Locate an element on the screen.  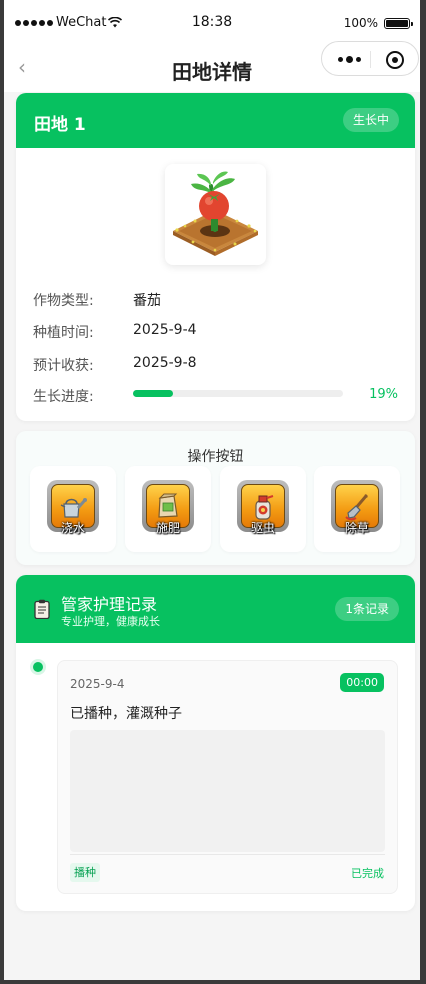
plant-time-value: 2025-9-4 is located at coordinates (165, 330).